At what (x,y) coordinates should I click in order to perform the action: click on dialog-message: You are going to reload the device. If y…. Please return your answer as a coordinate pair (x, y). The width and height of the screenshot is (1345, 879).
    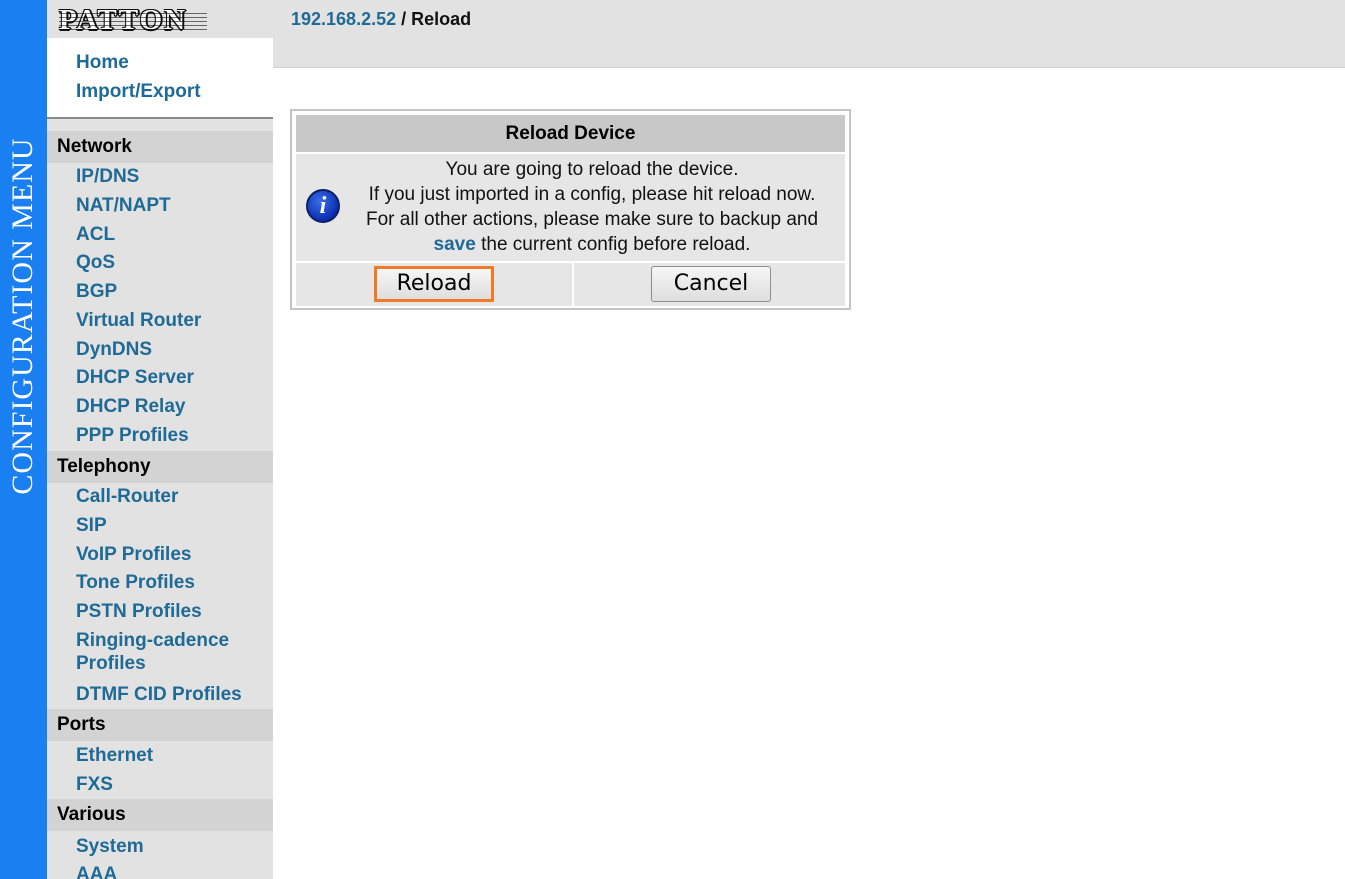
    Looking at the image, I should click on (592, 207).